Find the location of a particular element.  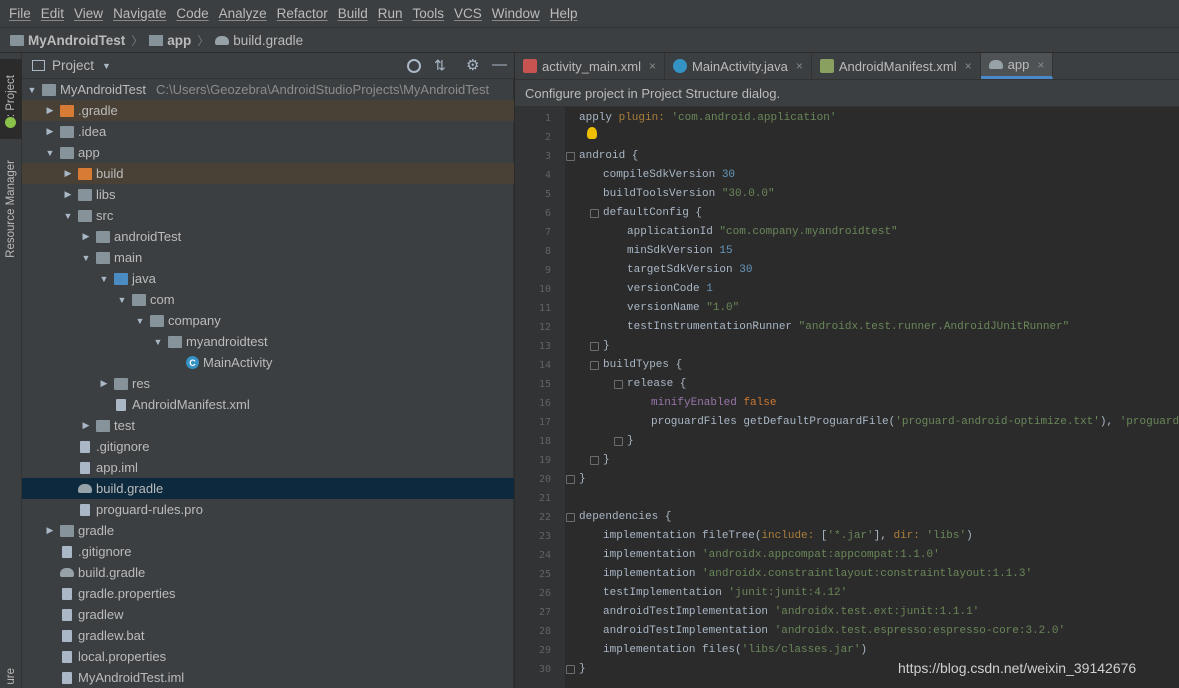

menu-help: Help is located at coordinates (564, 13).